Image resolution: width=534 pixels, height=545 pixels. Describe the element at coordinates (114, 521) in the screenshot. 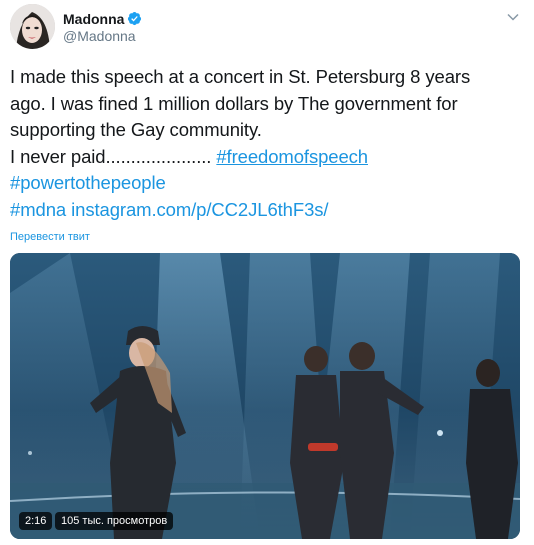

I see `video-views-badge: 105 тыс. просмотров` at that location.